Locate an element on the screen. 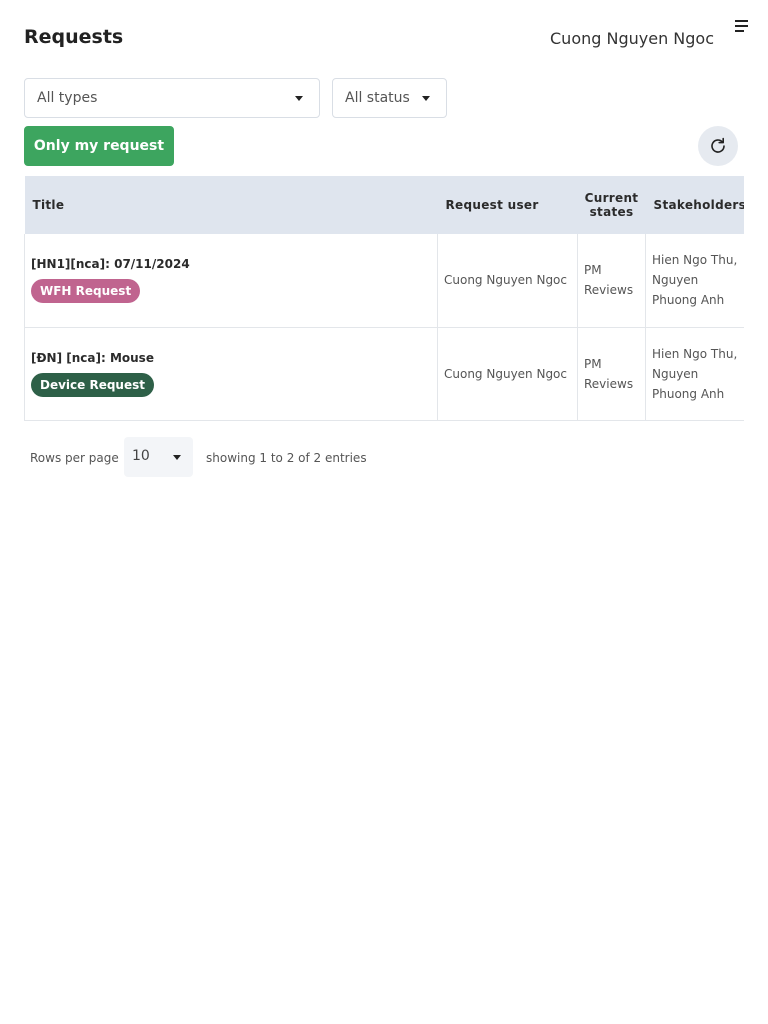 This screenshot has width=768, height=1024. menu-button is located at coordinates (742, 26).